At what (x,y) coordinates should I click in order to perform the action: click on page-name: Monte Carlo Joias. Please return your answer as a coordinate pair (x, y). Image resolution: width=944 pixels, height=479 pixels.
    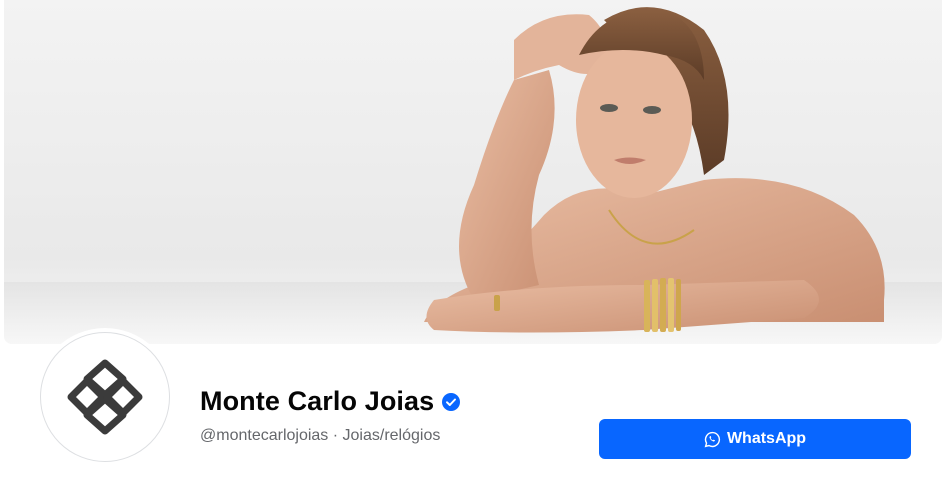
    Looking at the image, I should click on (317, 401).